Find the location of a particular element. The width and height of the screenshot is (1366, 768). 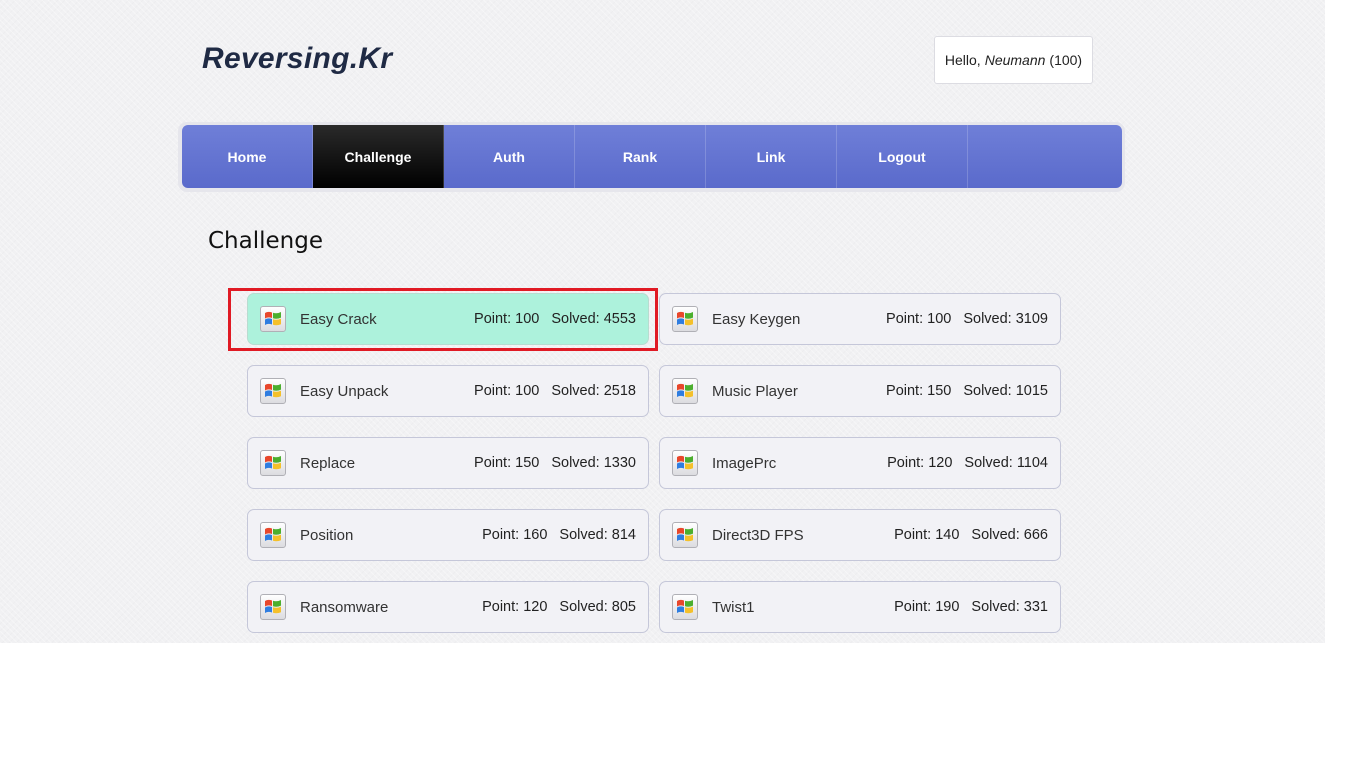

greeting-text: Hello, is located at coordinates (962, 60).